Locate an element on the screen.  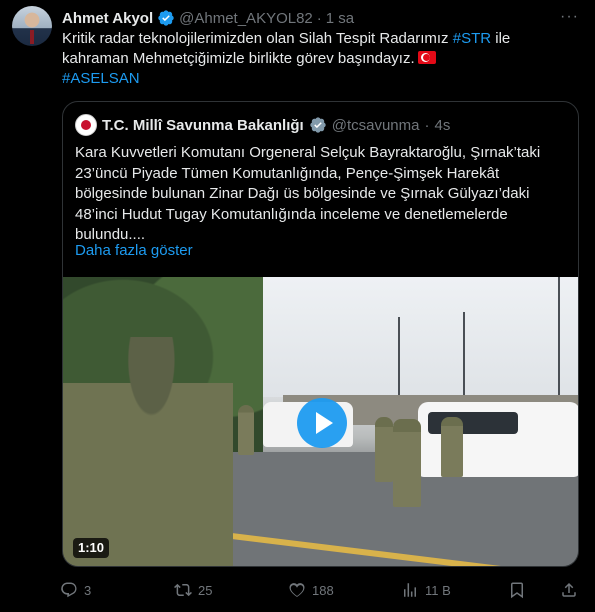
hashtag-str-link: #STR is located at coordinates (472, 38).